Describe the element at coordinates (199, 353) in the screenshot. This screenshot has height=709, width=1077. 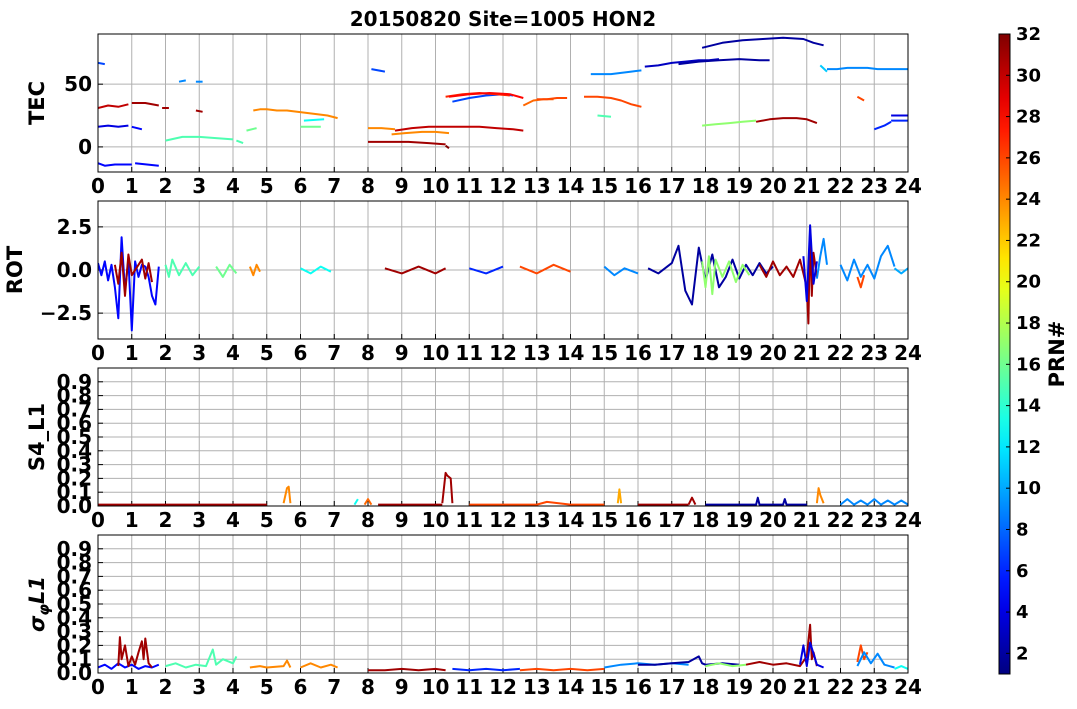
I see `rot-xtick-label: 3` at that location.